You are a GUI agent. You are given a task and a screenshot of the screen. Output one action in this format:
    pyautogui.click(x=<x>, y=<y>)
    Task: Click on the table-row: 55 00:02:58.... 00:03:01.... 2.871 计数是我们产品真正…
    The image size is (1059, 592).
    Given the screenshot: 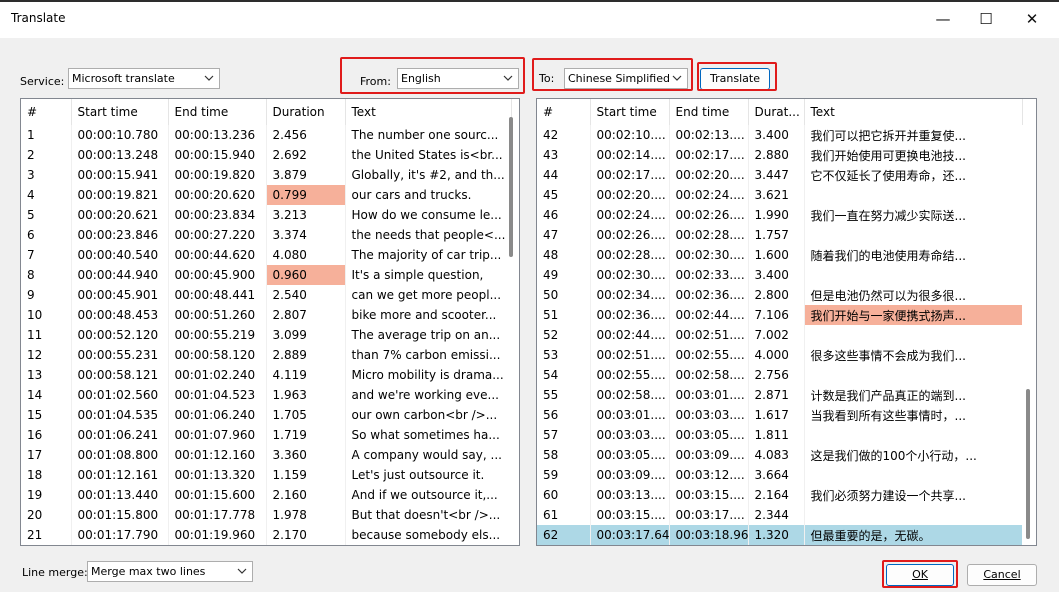 What is the action you would take?
    pyautogui.click(x=779, y=395)
    